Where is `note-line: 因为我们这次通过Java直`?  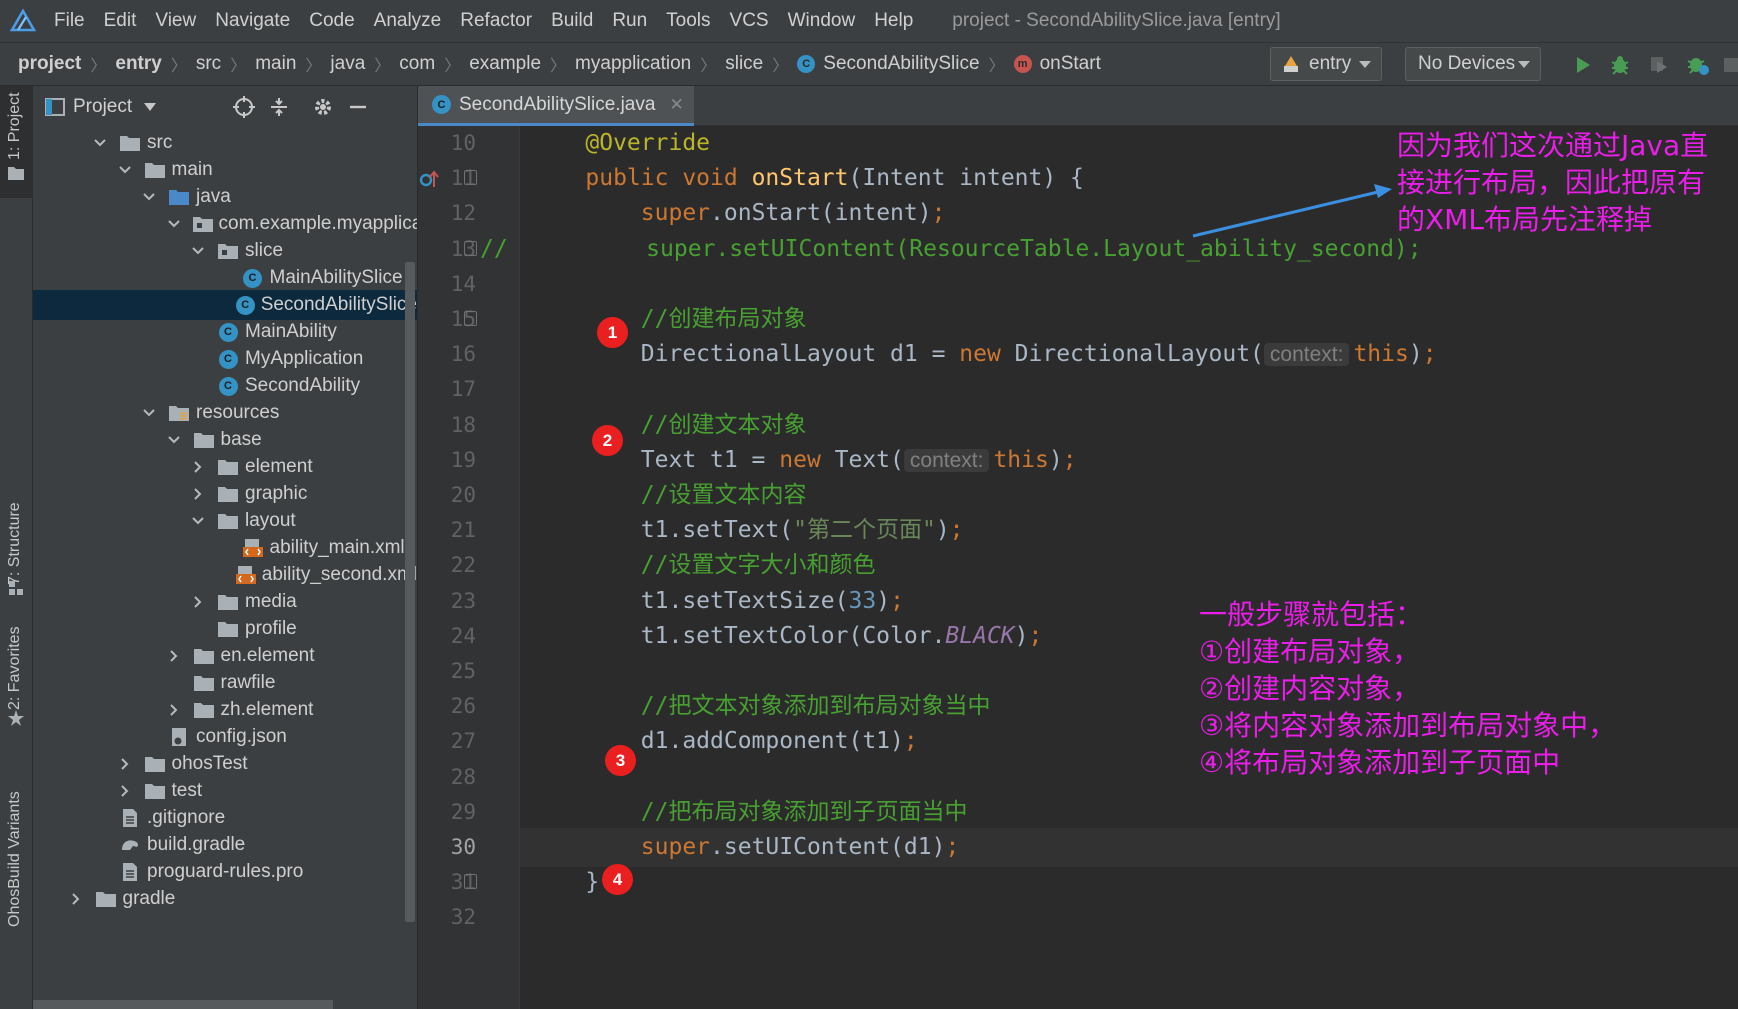 note-line: 因为我们这次通过Java直 is located at coordinates (1553, 145).